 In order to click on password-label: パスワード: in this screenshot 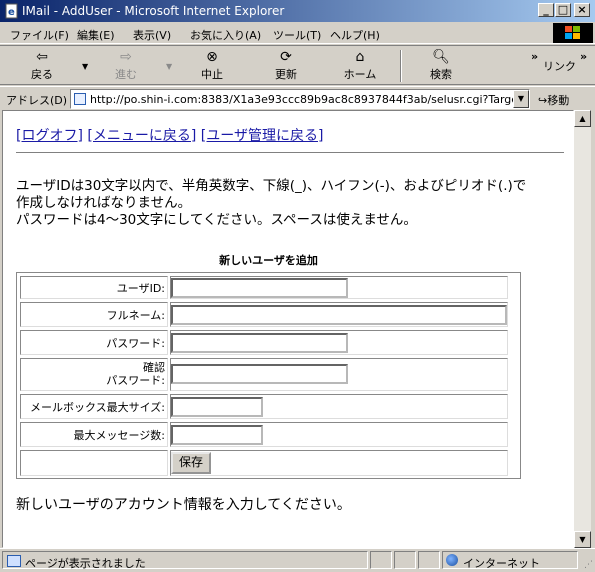, I will do `click(94, 342)`.